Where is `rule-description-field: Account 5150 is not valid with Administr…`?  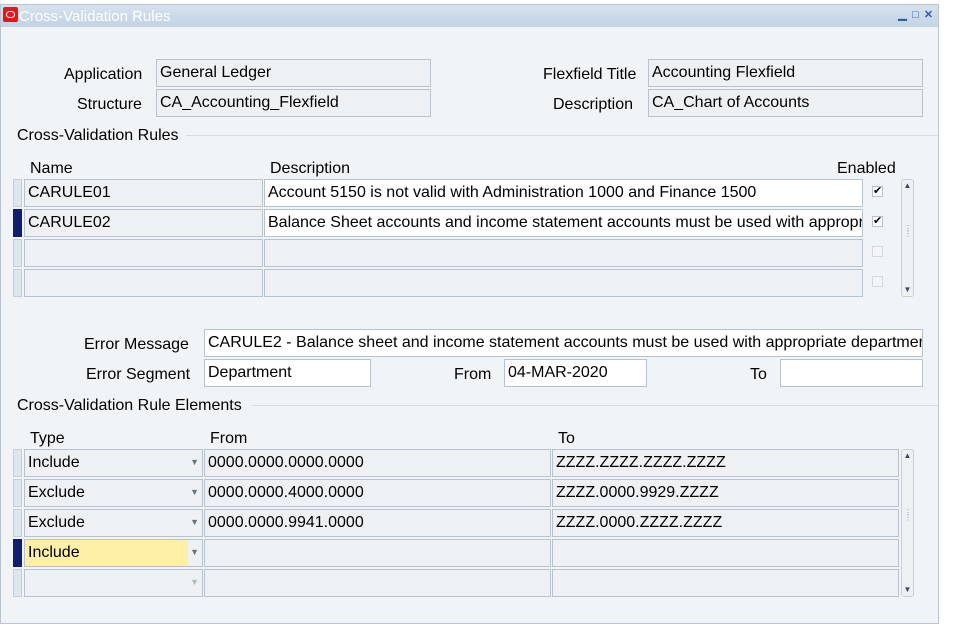
rule-description-field: Account 5150 is not valid with Administr… is located at coordinates (563, 193).